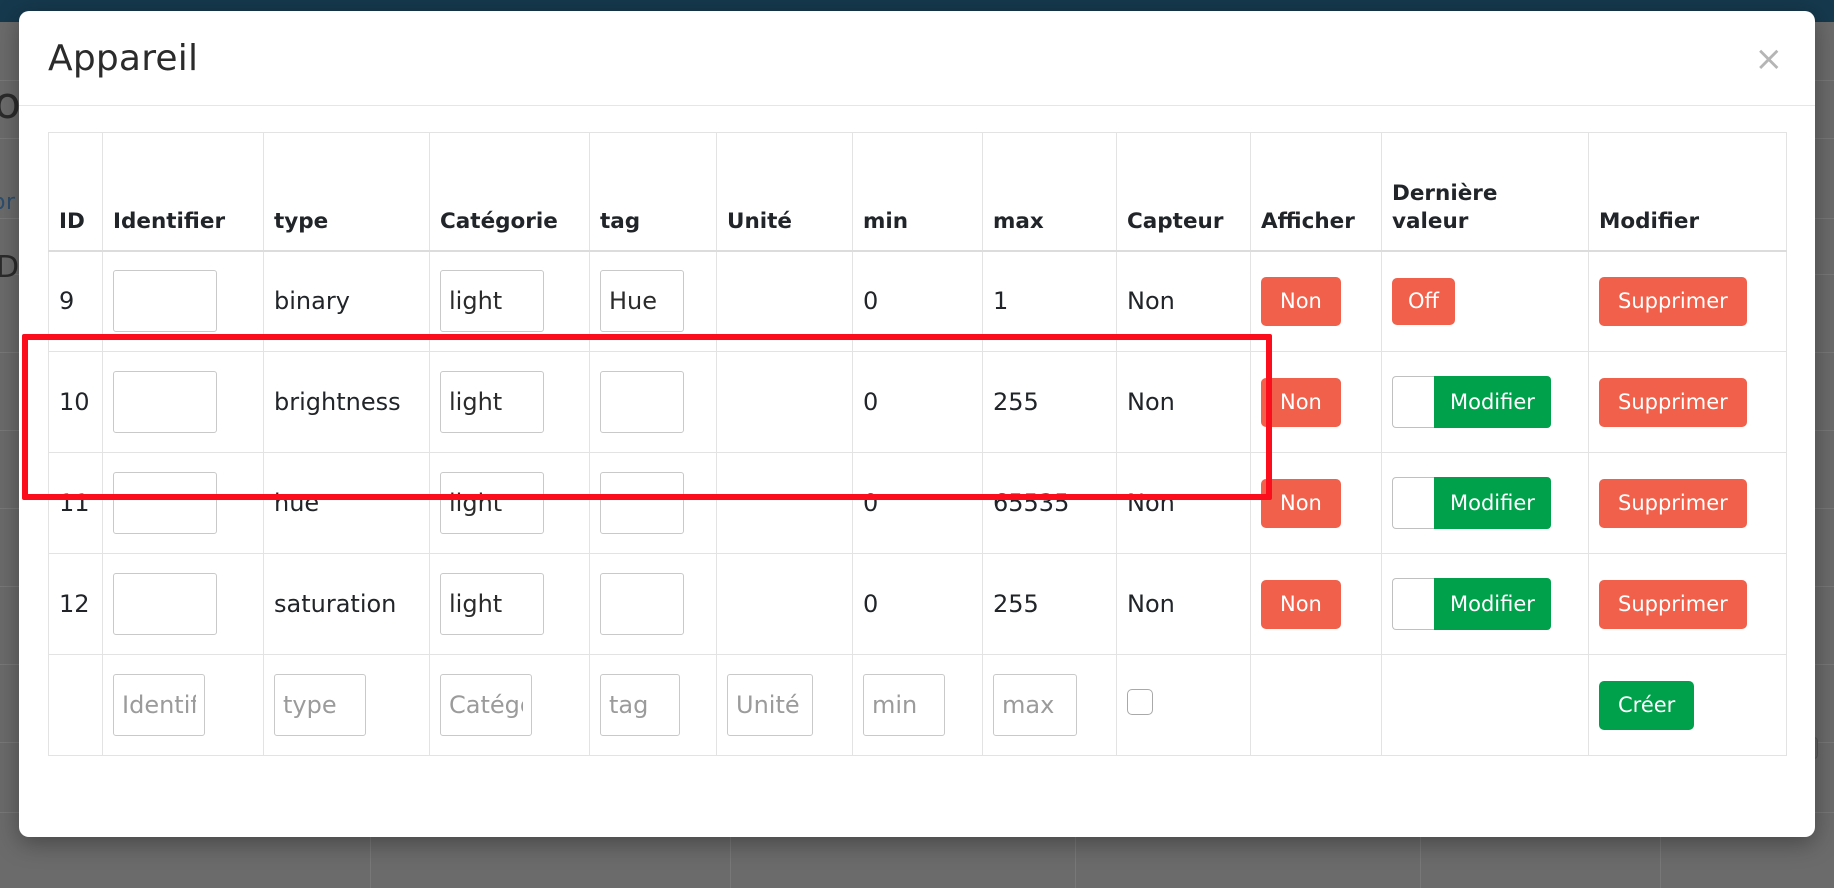  I want to click on cell-id: 9, so click(75, 301).